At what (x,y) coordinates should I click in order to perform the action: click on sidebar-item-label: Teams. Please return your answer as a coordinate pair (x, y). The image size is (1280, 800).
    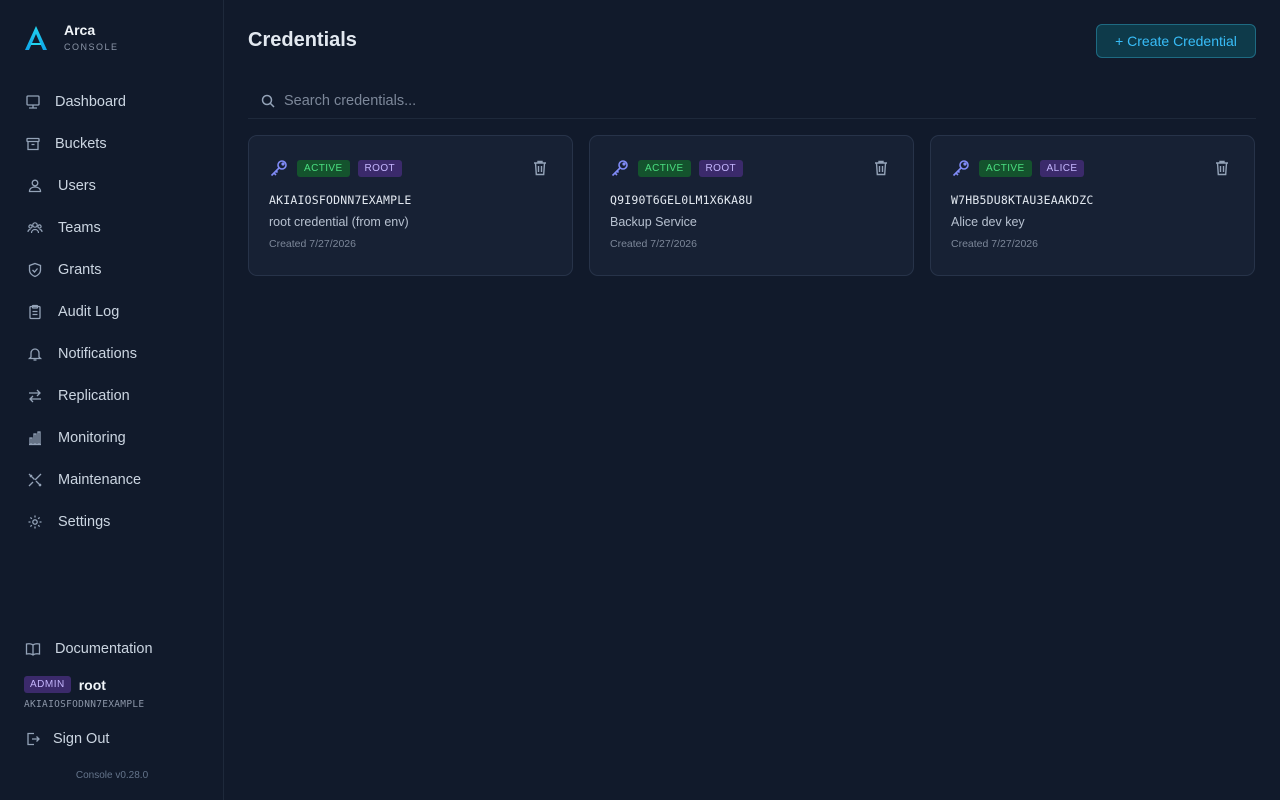
    Looking at the image, I should click on (79, 228).